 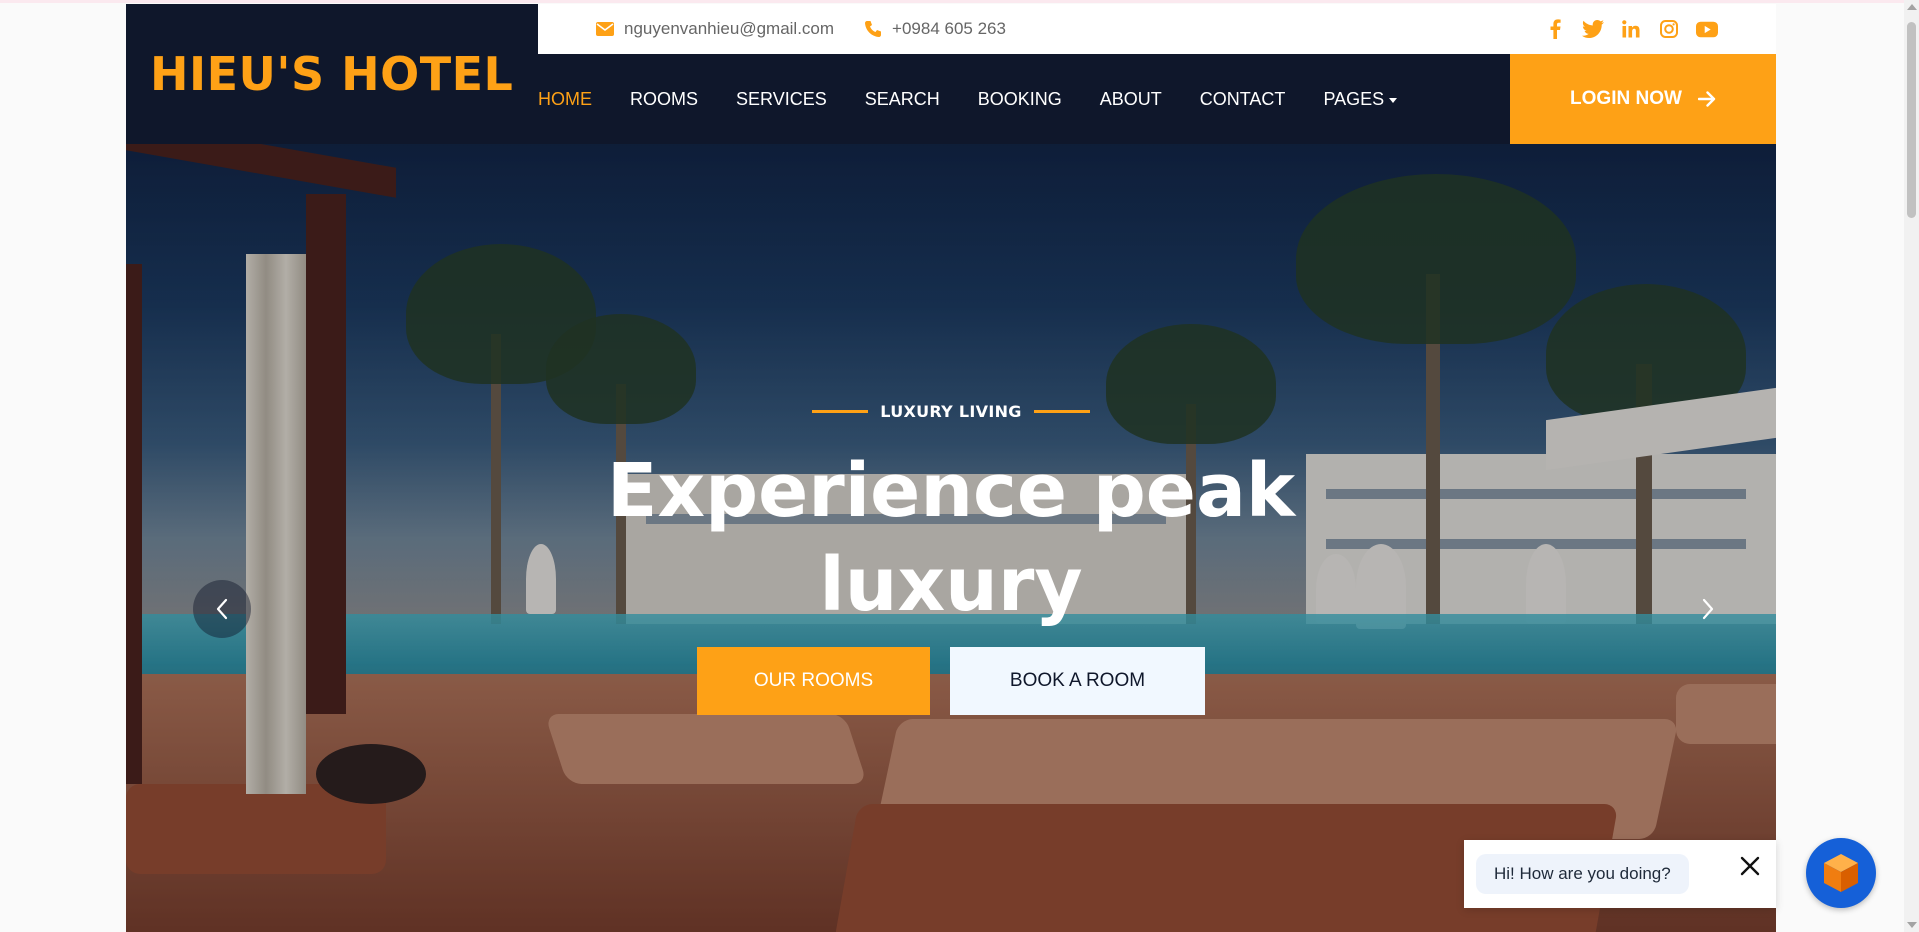 What do you see at coordinates (813, 681) in the screenshot?
I see `our-rooms-button: OUR ROOMS` at bounding box center [813, 681].